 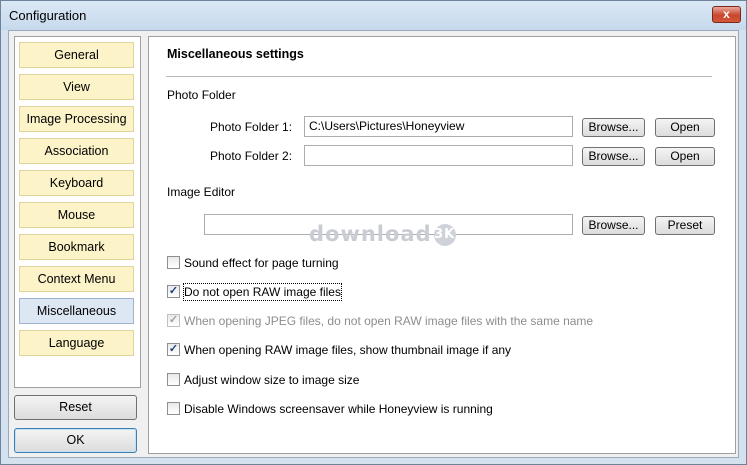 I want to click on watermark-text: download, so click(x=370, y=234).